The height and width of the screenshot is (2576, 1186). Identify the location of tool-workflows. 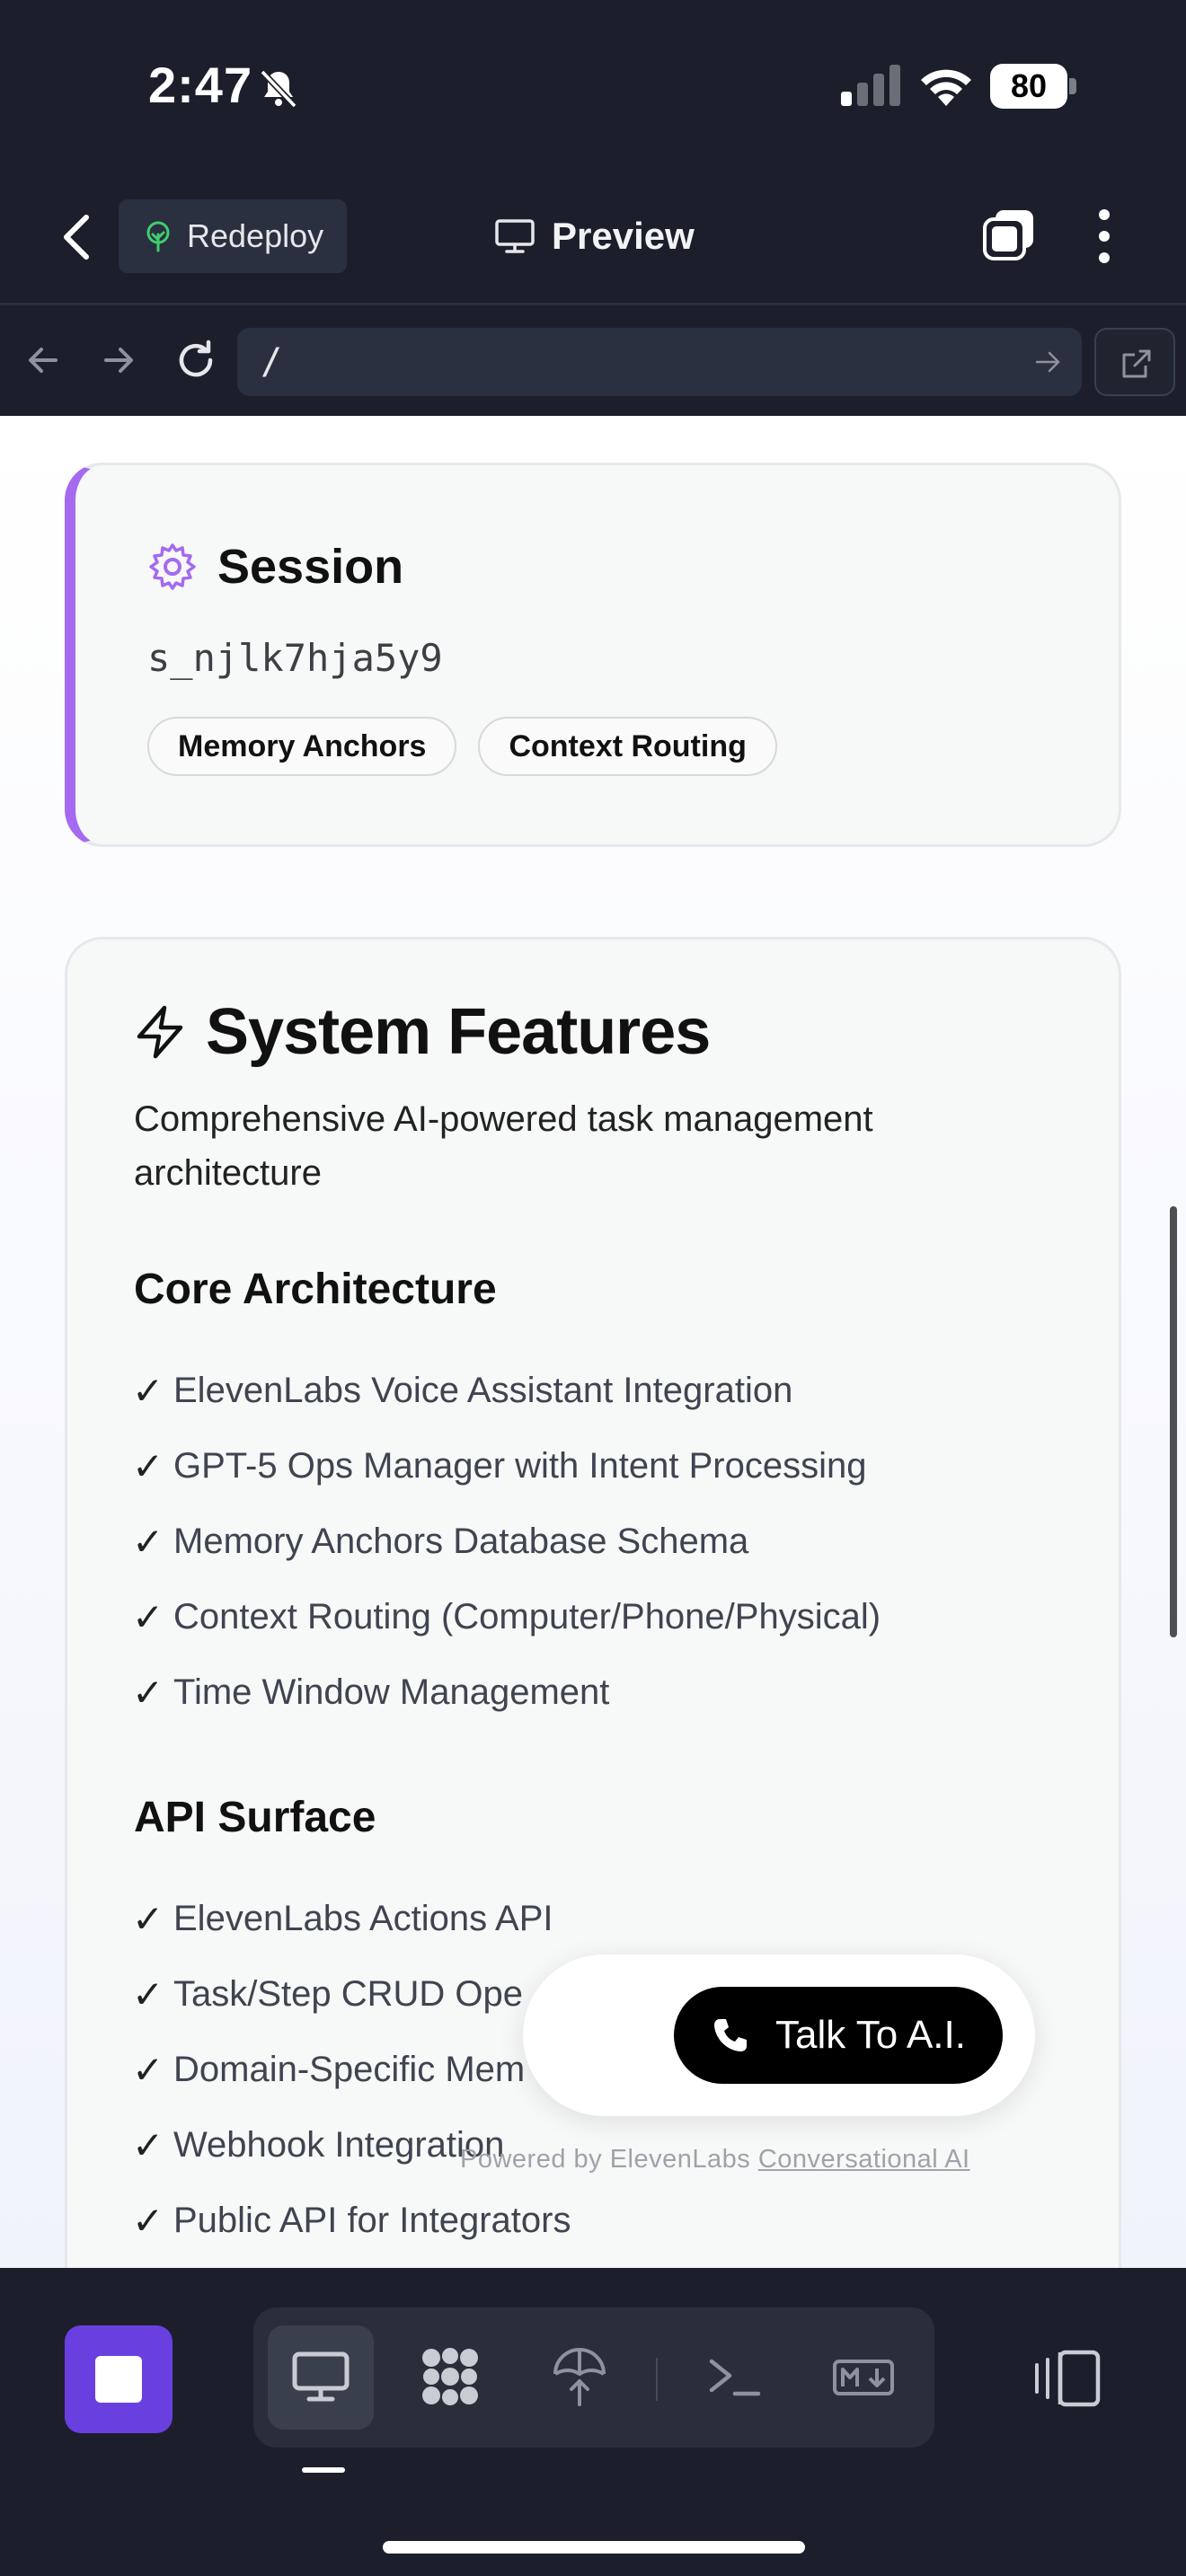
(450, 2377).